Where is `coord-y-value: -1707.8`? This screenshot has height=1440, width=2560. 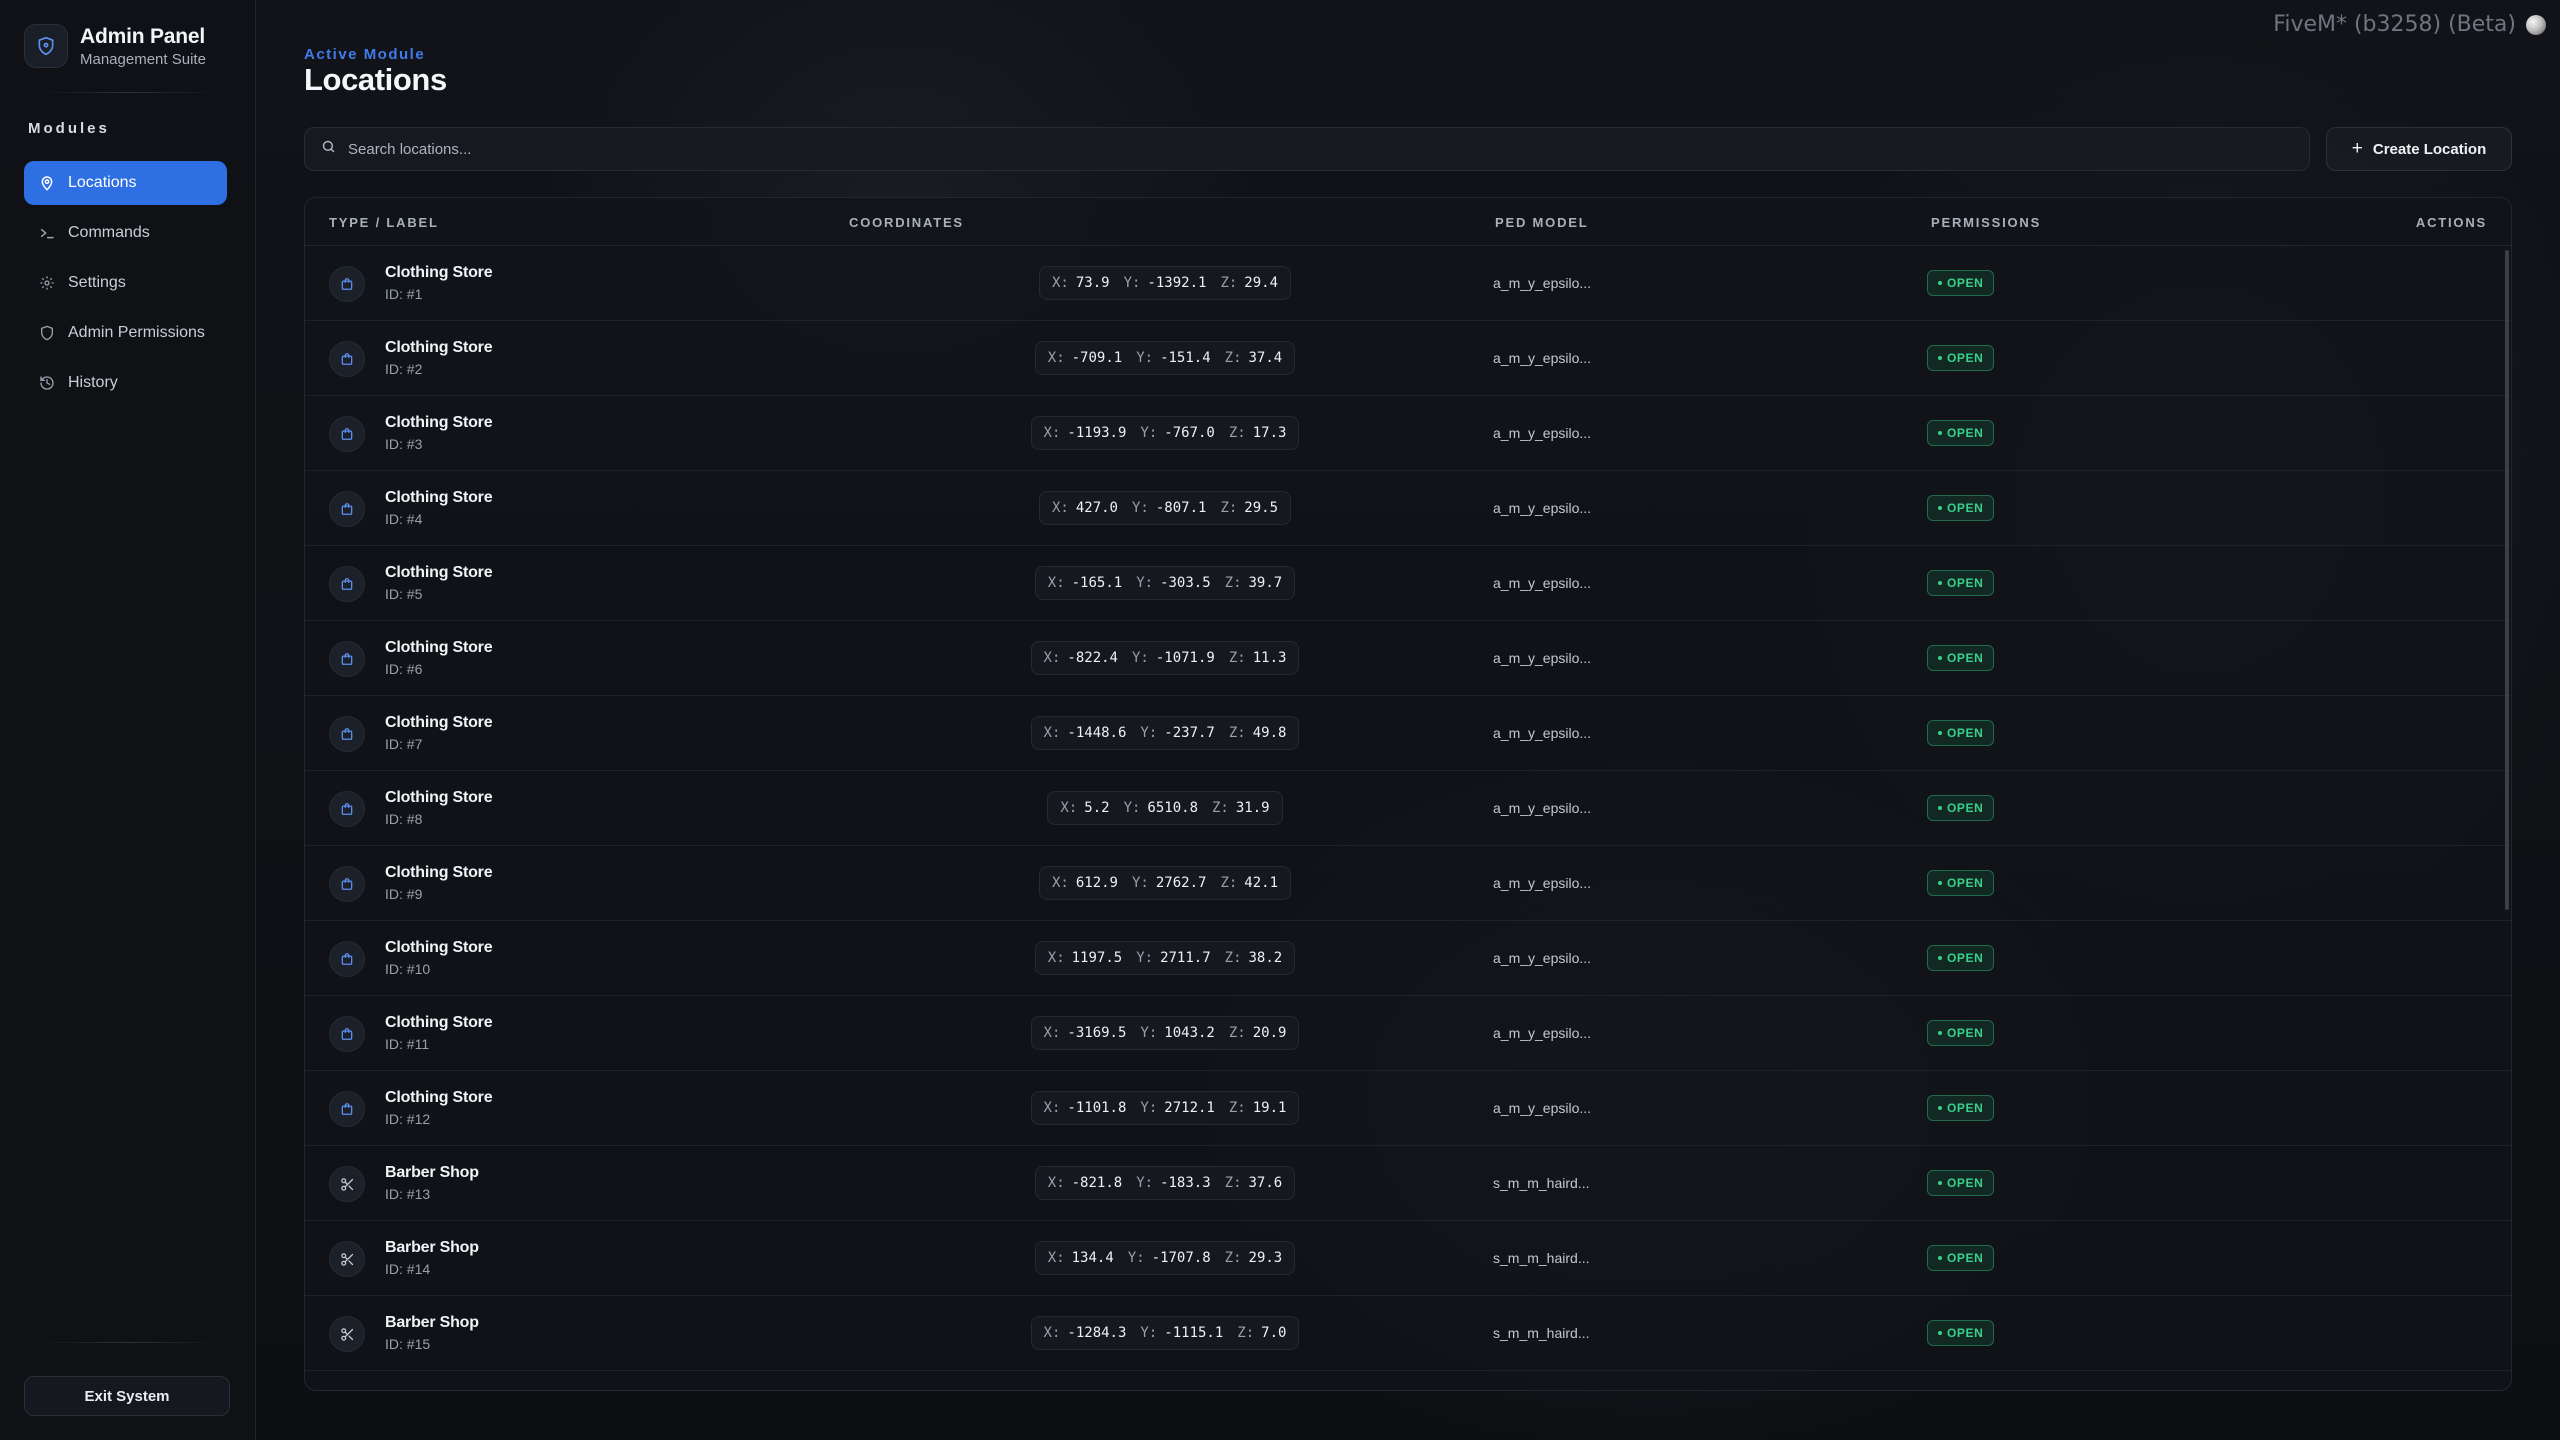
coord-y-value: -1707.8 is located at coordinates (1181, 1258).